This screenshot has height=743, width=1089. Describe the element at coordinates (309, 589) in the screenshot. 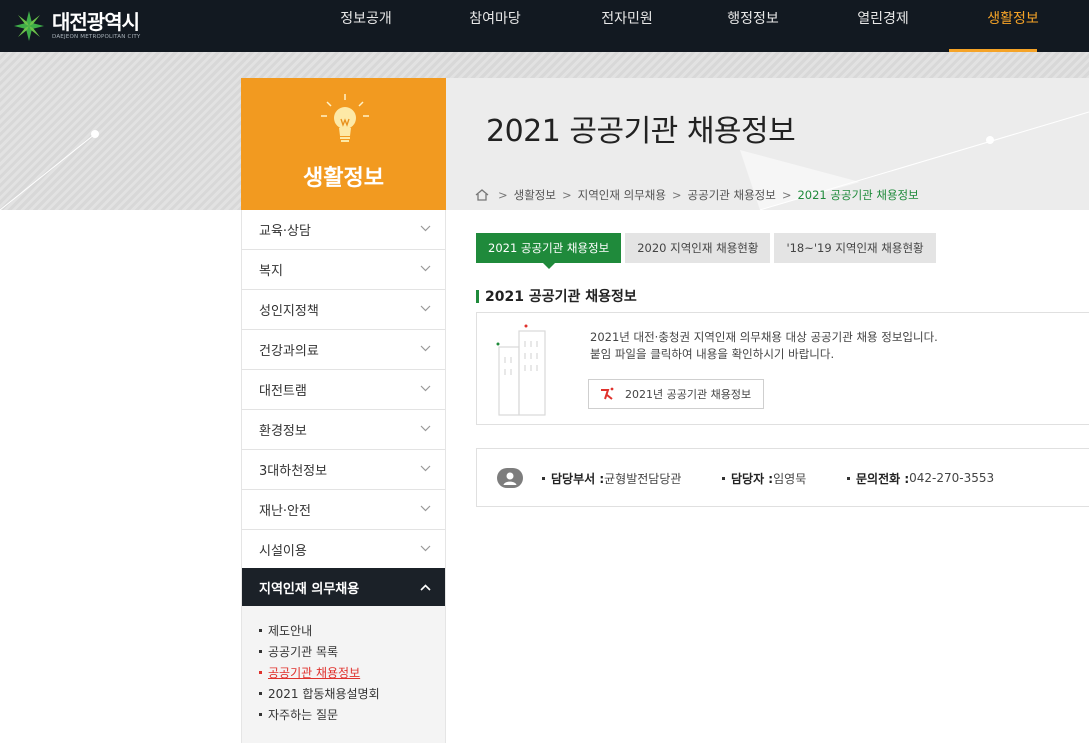

I see `sidebar-item-label: 지역인재 의무채용` at that location.